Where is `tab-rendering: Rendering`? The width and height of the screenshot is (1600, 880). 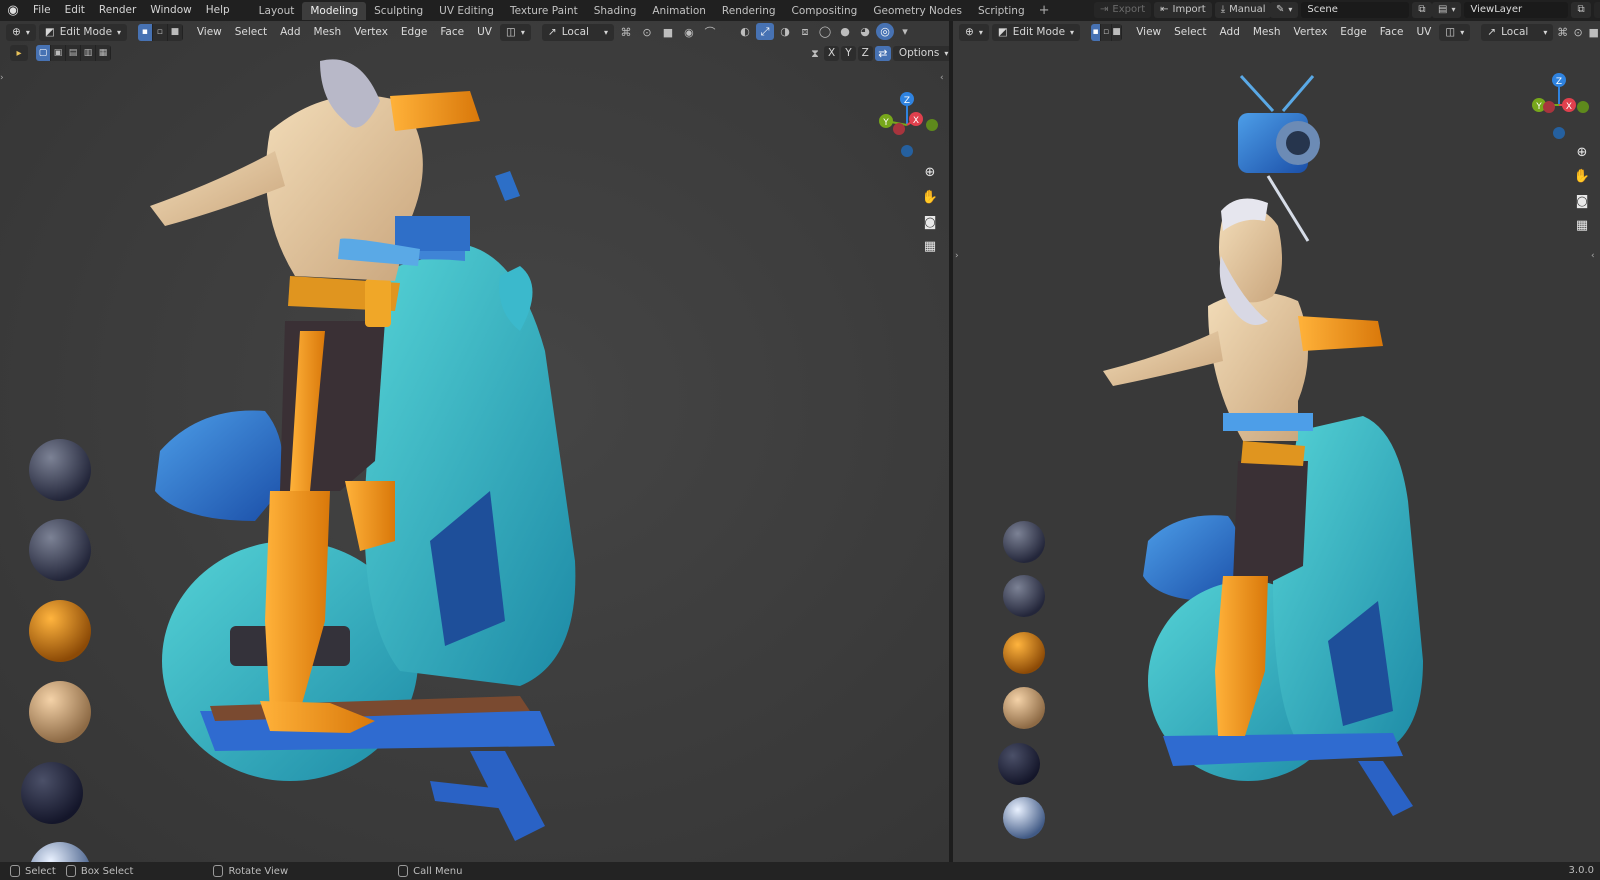
tab-rendering: Rendering is located at coordinates (749, 11).